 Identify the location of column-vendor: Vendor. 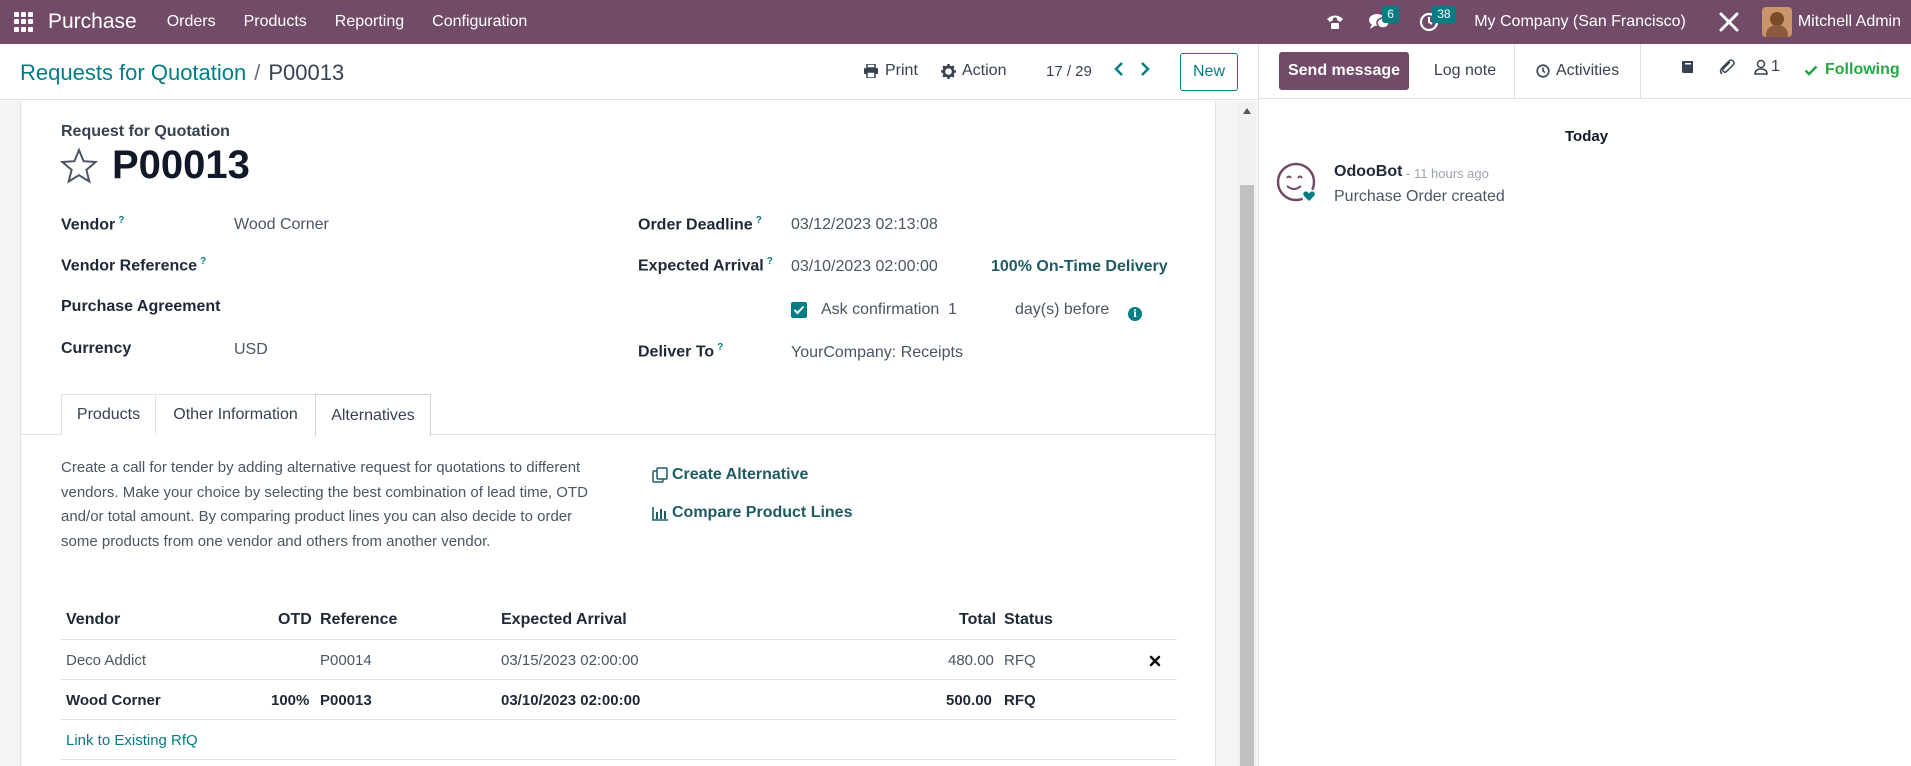
(93, 620).